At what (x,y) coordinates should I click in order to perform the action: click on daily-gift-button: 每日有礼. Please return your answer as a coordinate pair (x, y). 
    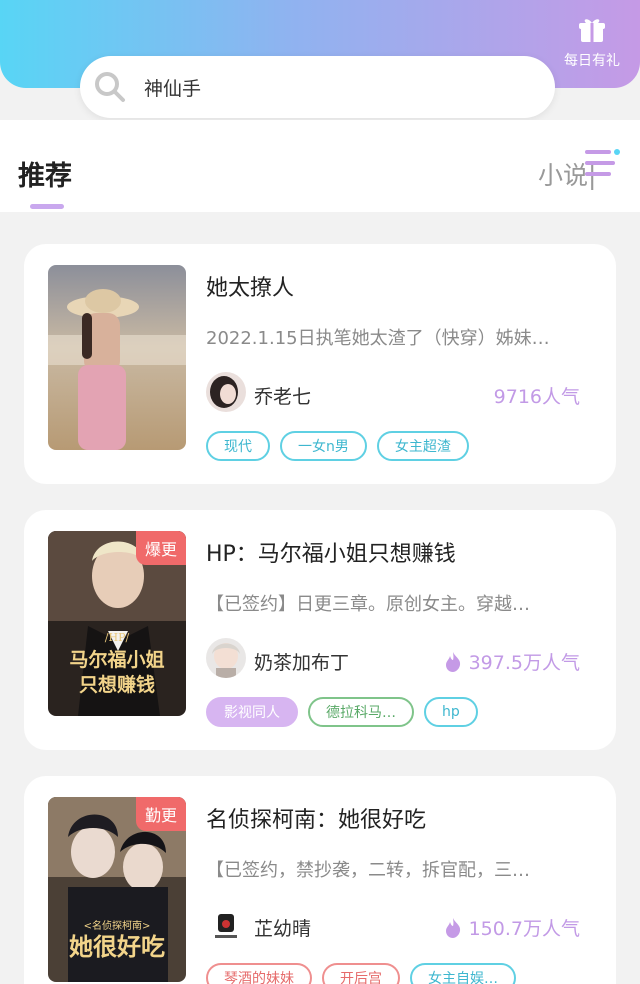
    Looking at the image, I should click on (592, 48).